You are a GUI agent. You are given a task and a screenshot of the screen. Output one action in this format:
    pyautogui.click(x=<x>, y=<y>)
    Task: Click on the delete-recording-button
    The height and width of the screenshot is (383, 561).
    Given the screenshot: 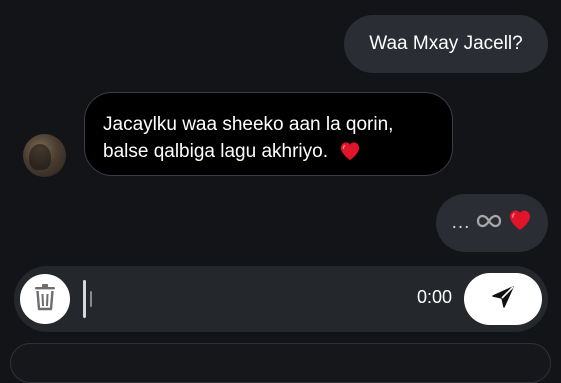 What is the action you would take?
    pyautogui.click(x=45, y=299)
    